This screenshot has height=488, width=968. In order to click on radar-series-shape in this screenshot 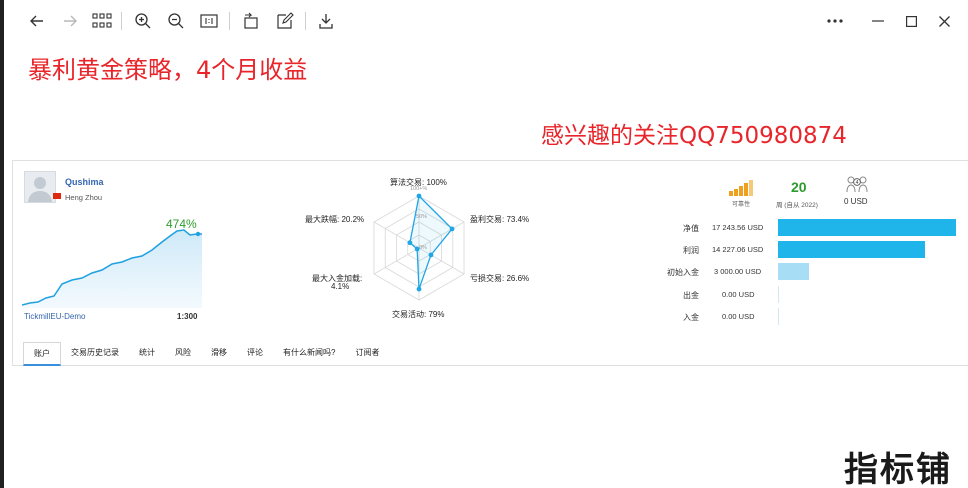, I will do `click(431, 242)`.